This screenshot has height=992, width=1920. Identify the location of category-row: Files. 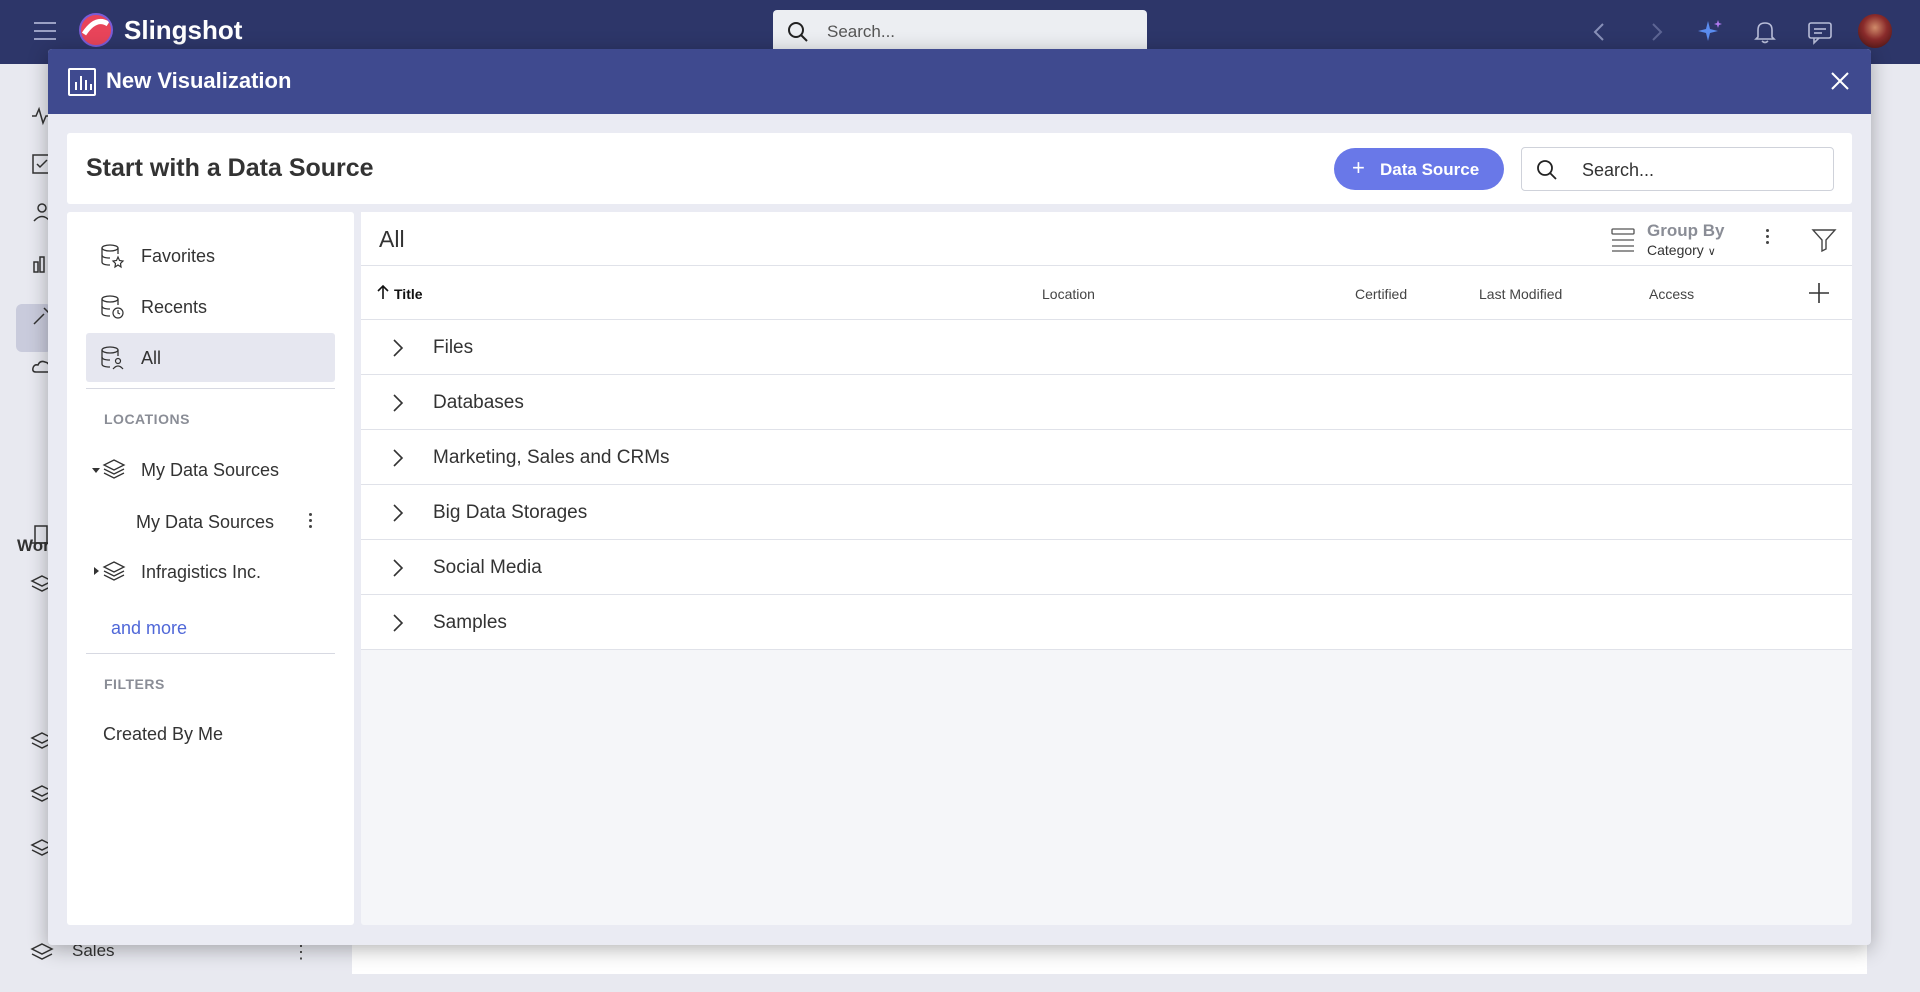
(1106, 347).